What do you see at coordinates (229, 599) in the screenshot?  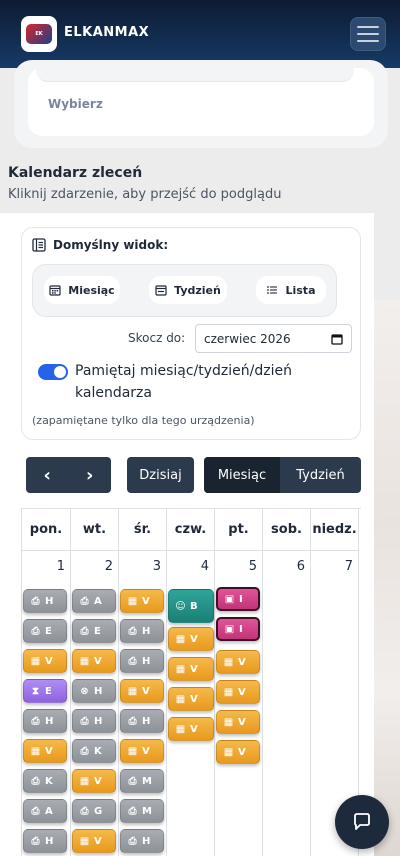 I see `event-icon: ▣` at bounding box center [229, 599].